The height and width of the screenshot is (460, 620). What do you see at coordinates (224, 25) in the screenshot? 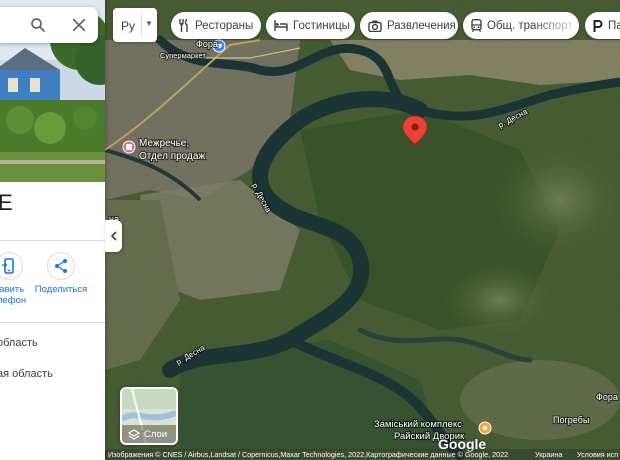
I see `chip-label: Рестораны` at bounding box center [224, 25].